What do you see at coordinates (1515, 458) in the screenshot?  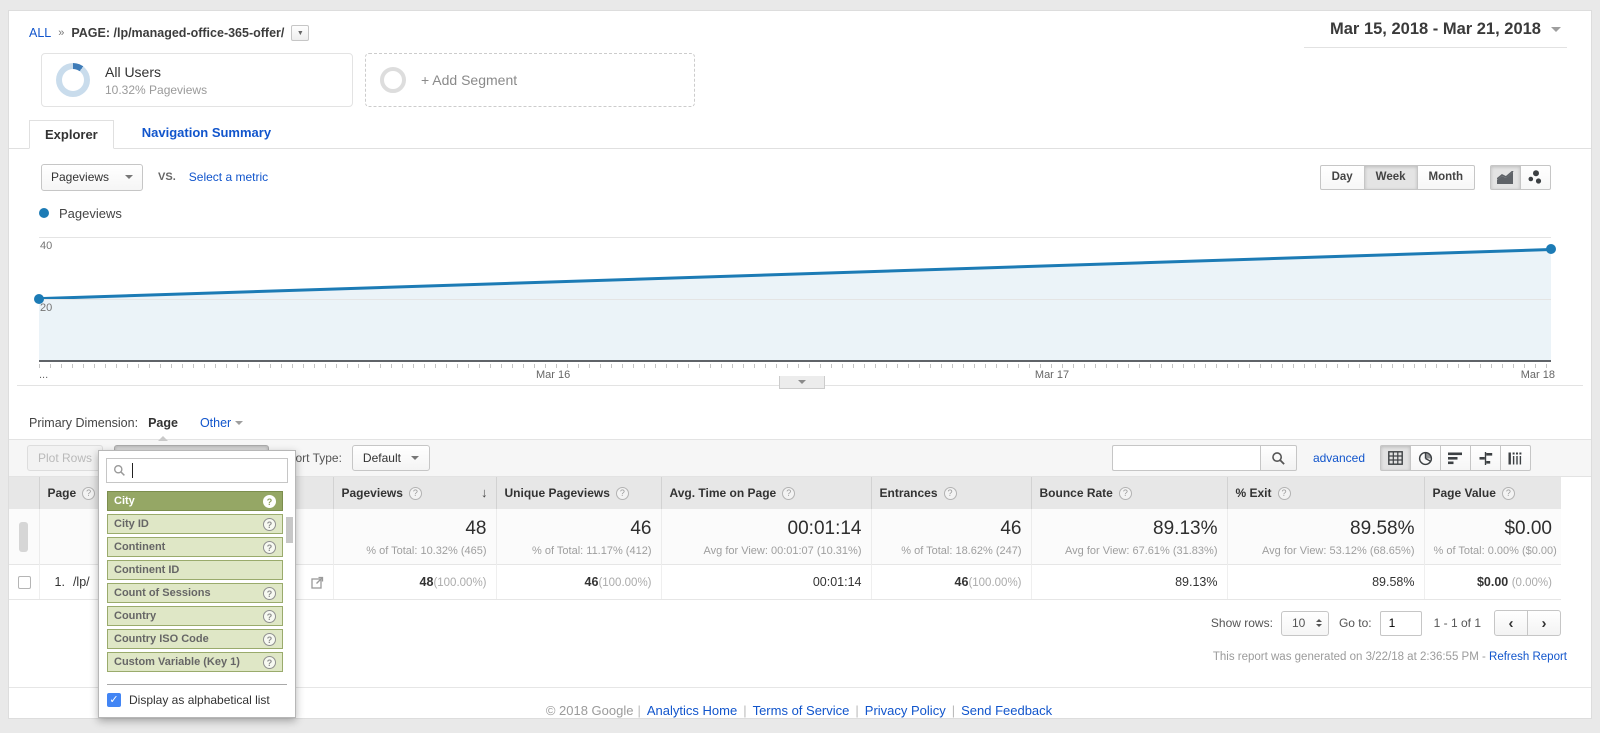 I see `view-pivot-button` at bounding box center [1515, 458].